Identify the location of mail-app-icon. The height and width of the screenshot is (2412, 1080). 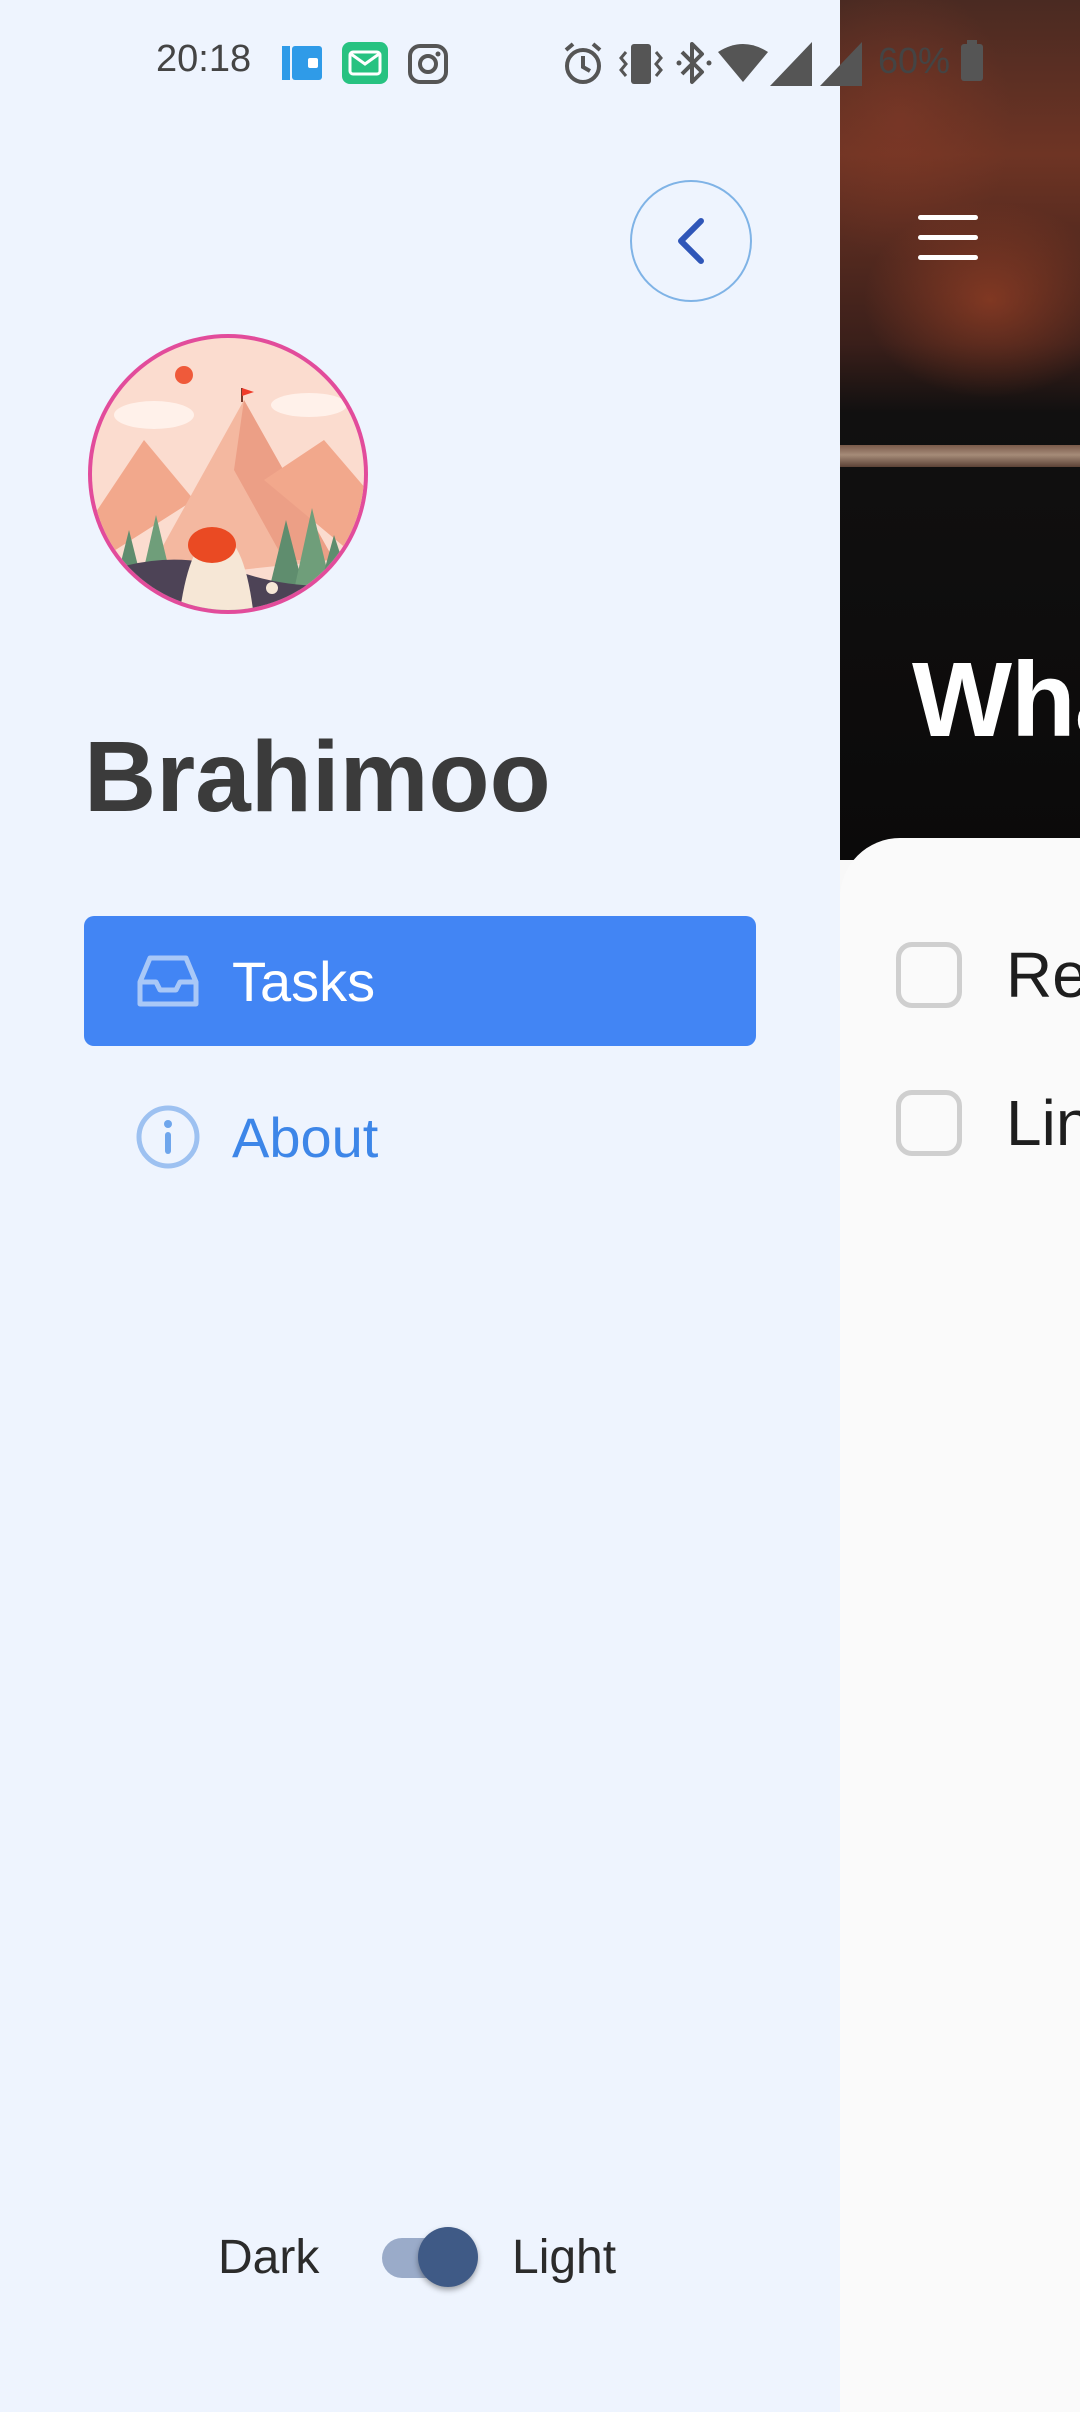
(365, 63).